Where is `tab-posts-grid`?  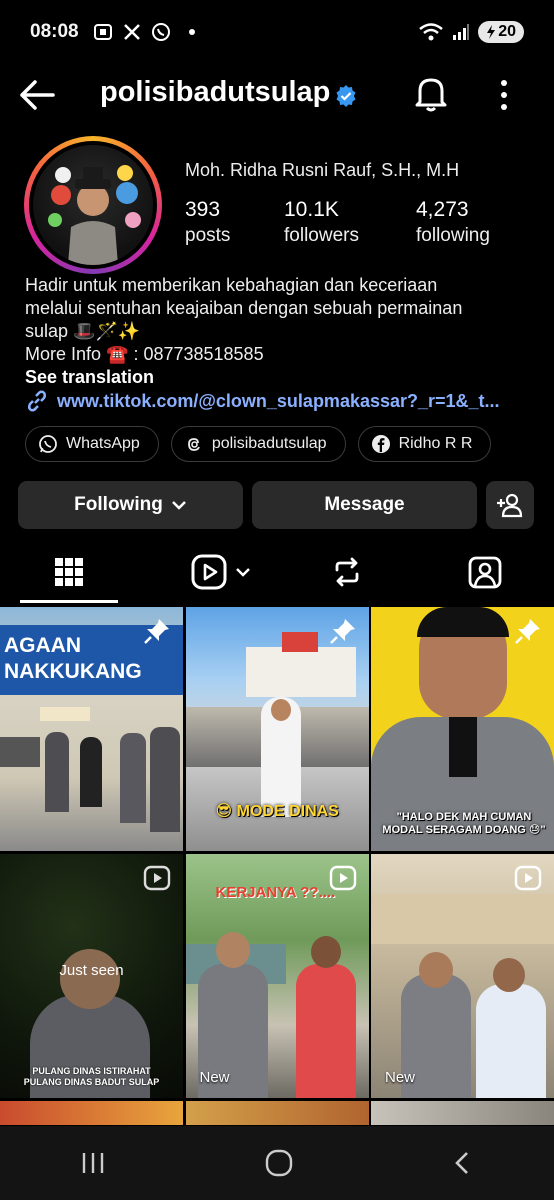
tab-posts-grid is located at coordinates (69, 572).